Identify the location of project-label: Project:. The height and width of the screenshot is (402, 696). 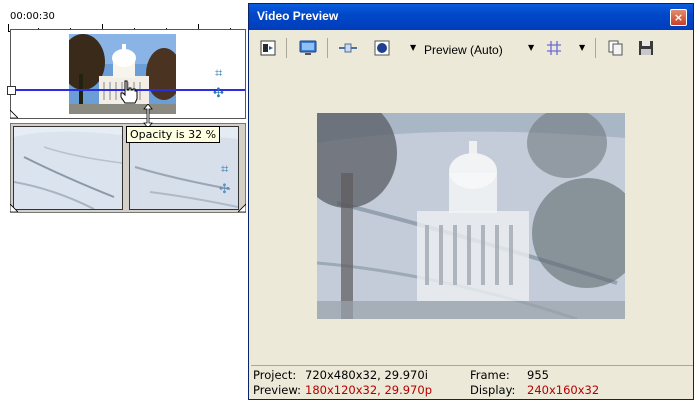
(275, 375).